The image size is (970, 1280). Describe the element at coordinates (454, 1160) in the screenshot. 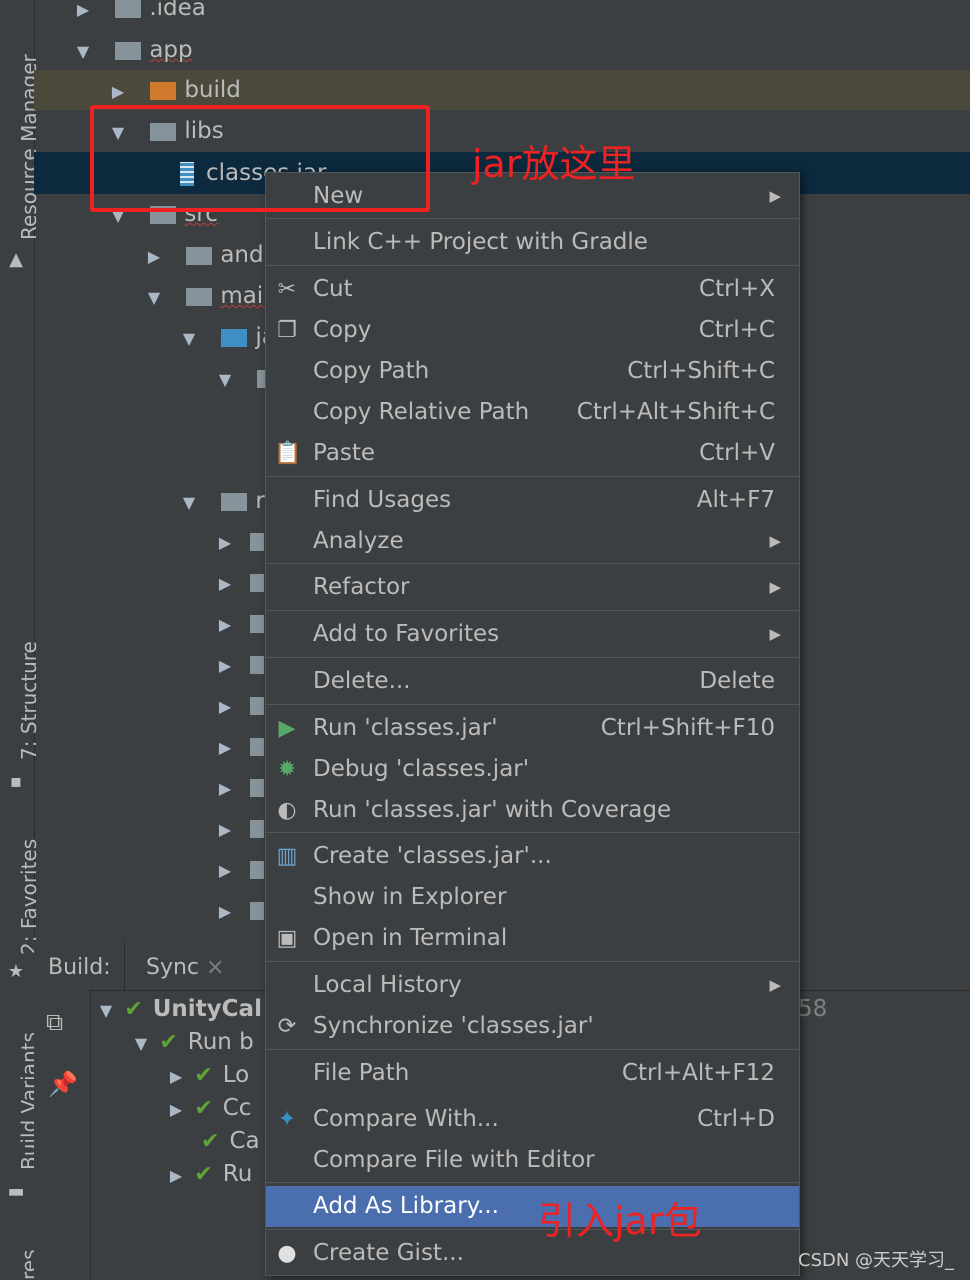

I see `menu-item-label: Compare File with Editor` at that location.